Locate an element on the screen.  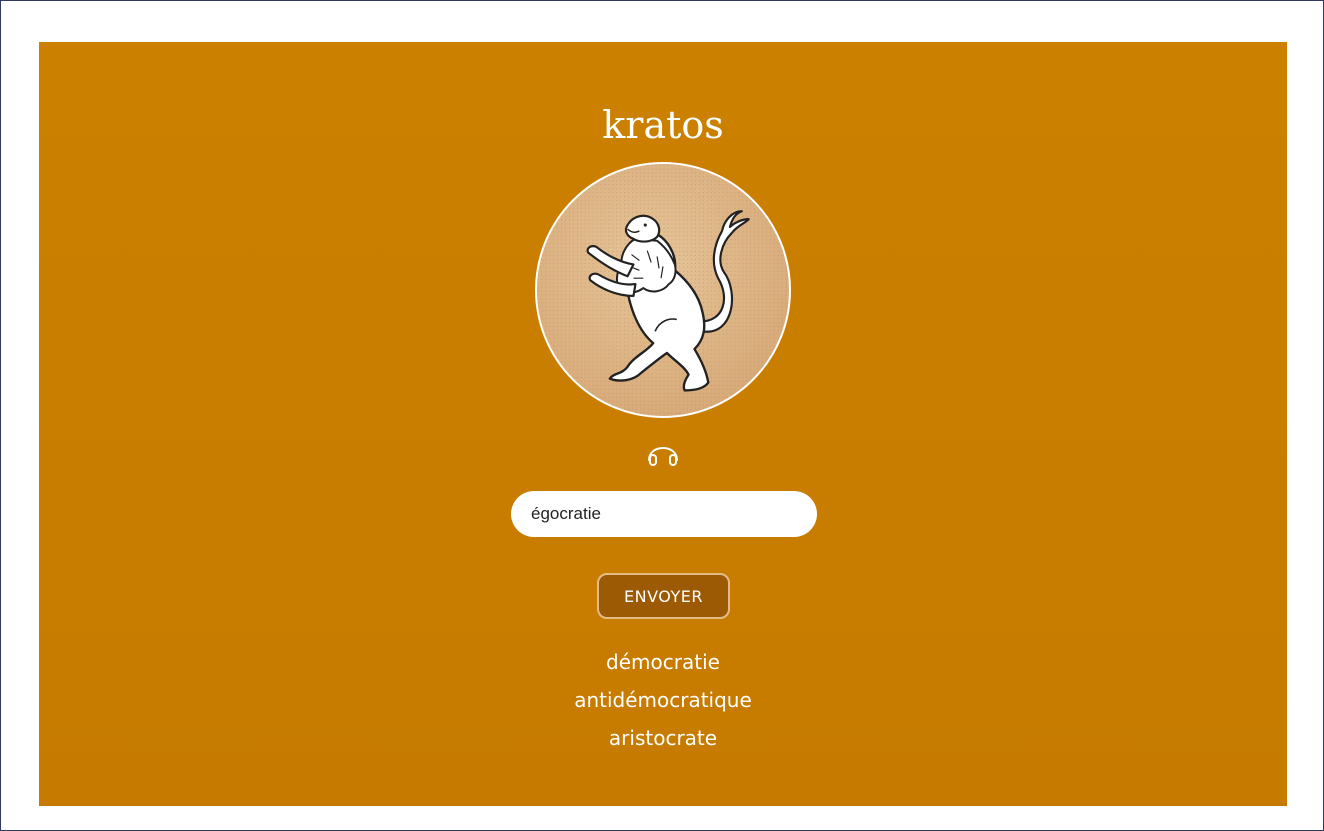
send-button: ENVOYER is located at coordinates (663, 596).